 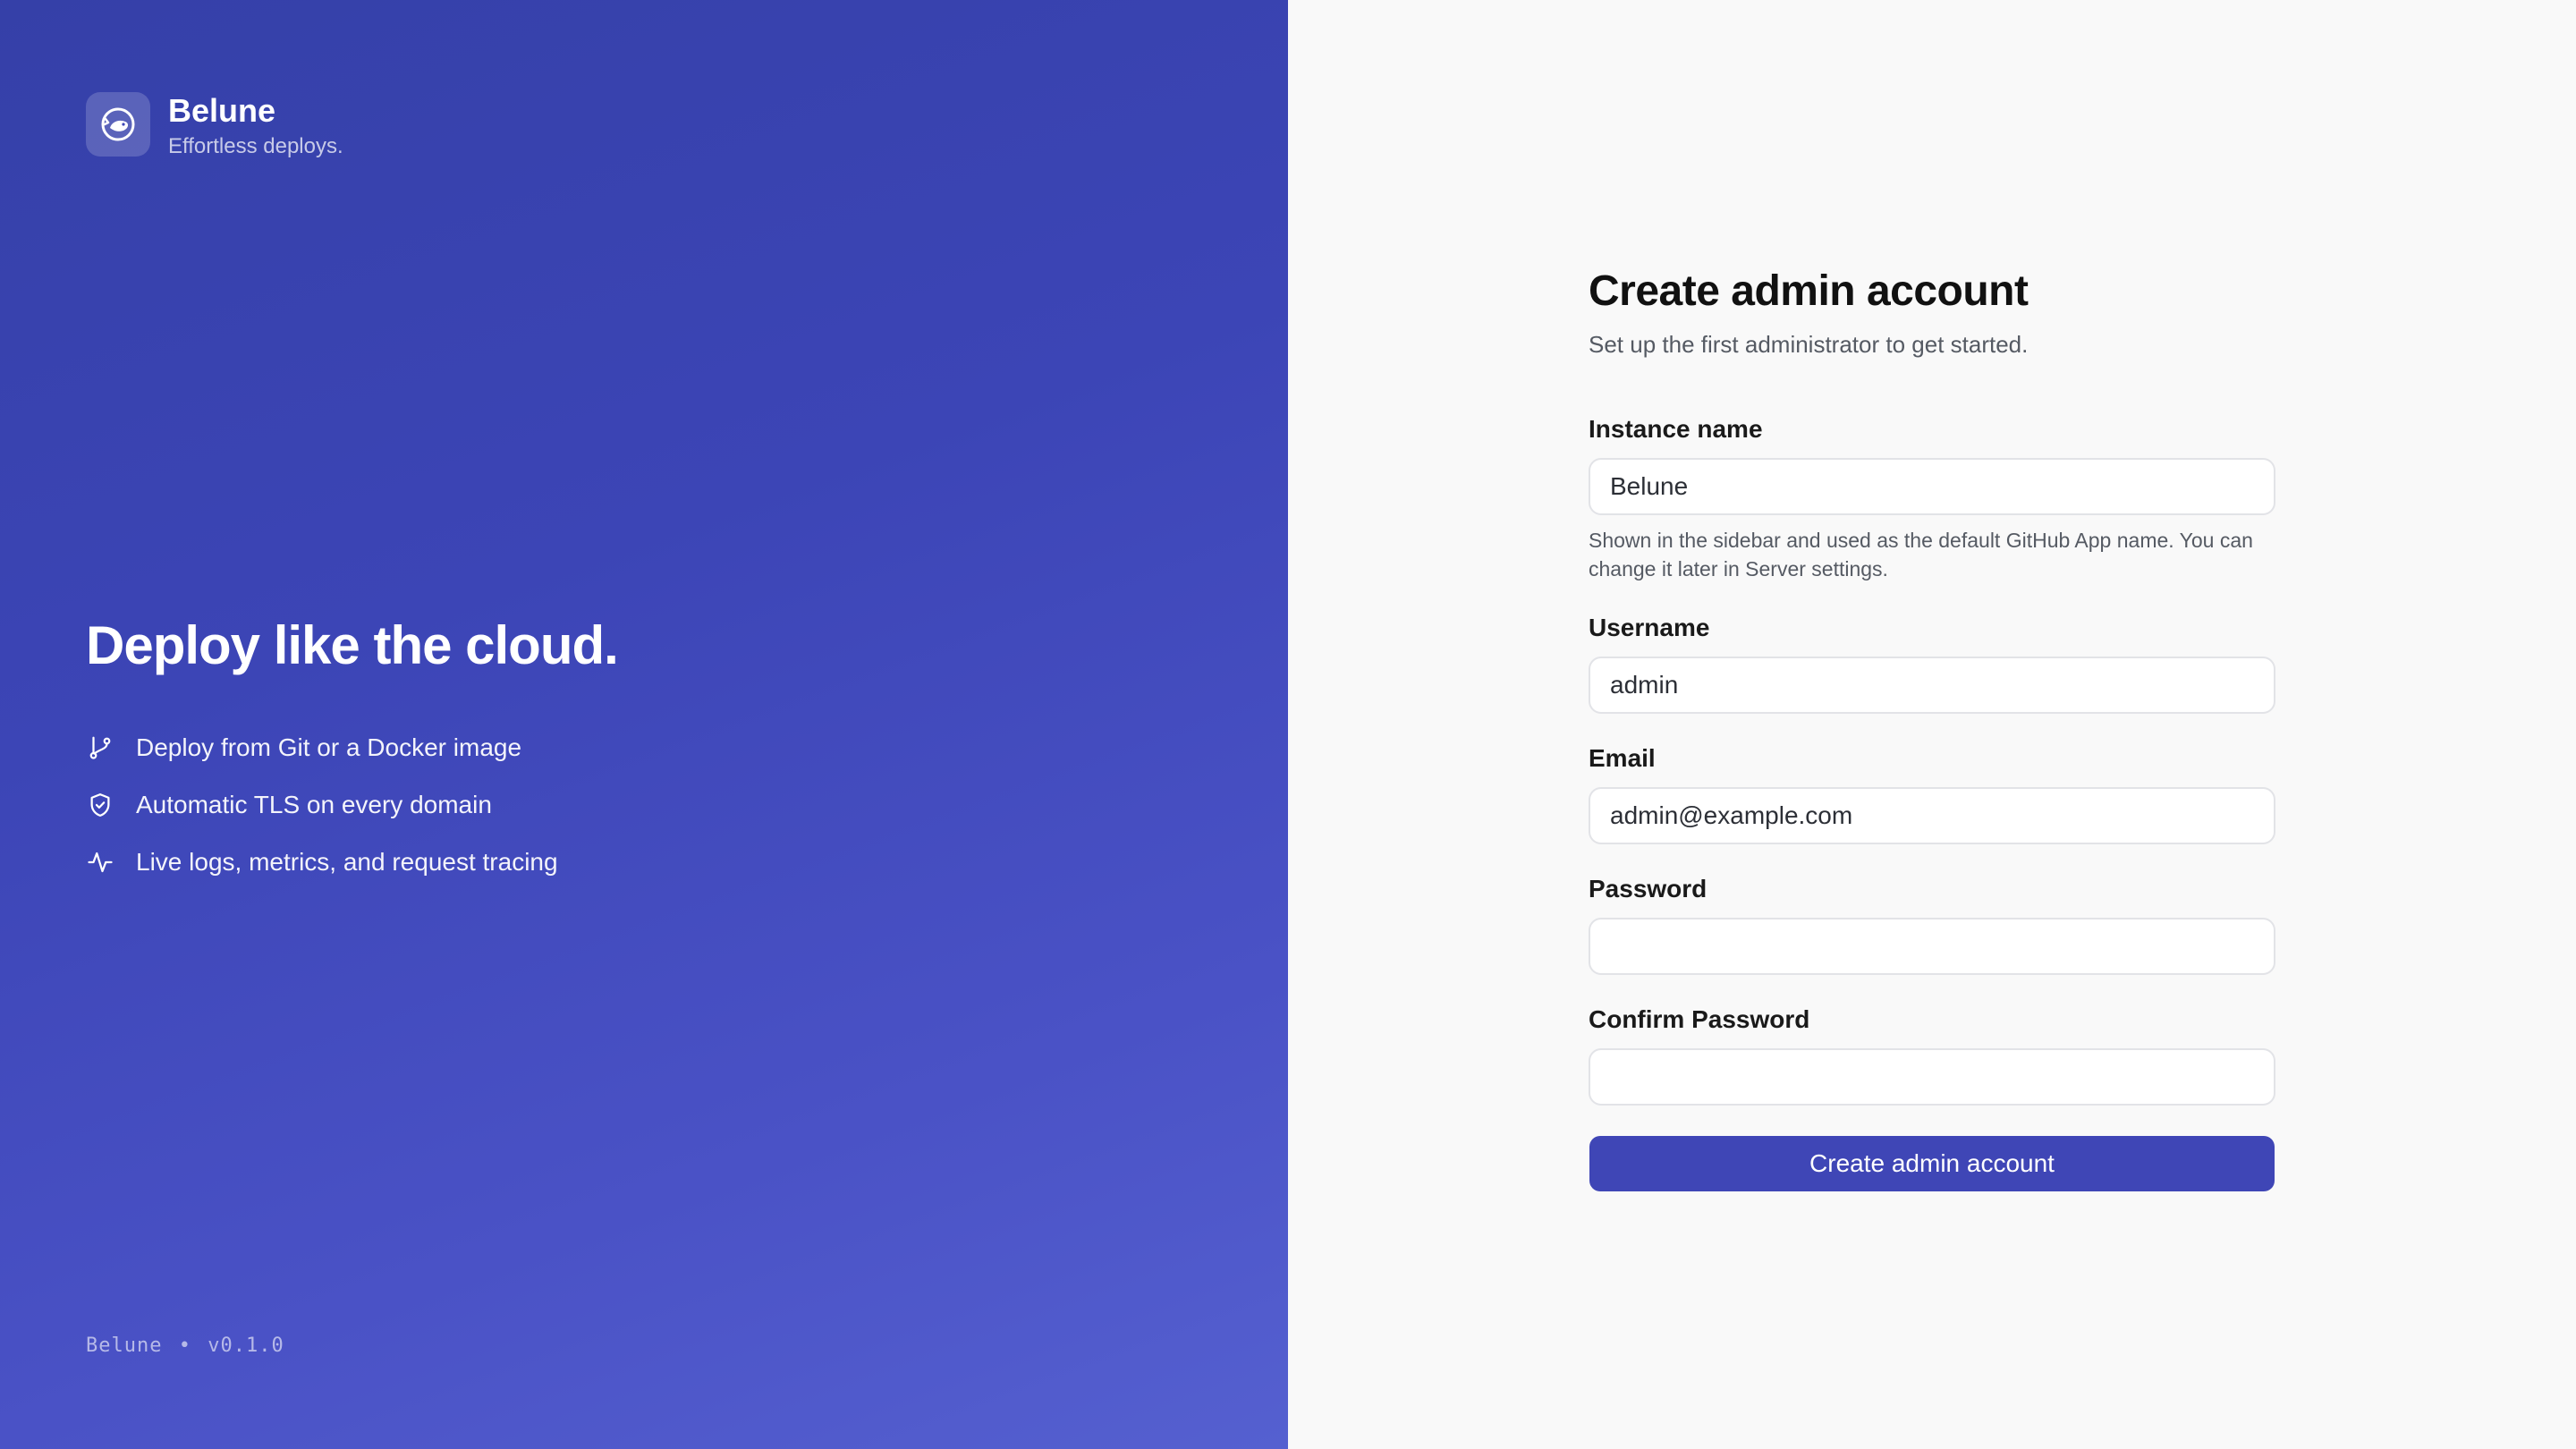 I want to click on version-footer: Belune • v0.1.0, so click(x=187, y=1346).